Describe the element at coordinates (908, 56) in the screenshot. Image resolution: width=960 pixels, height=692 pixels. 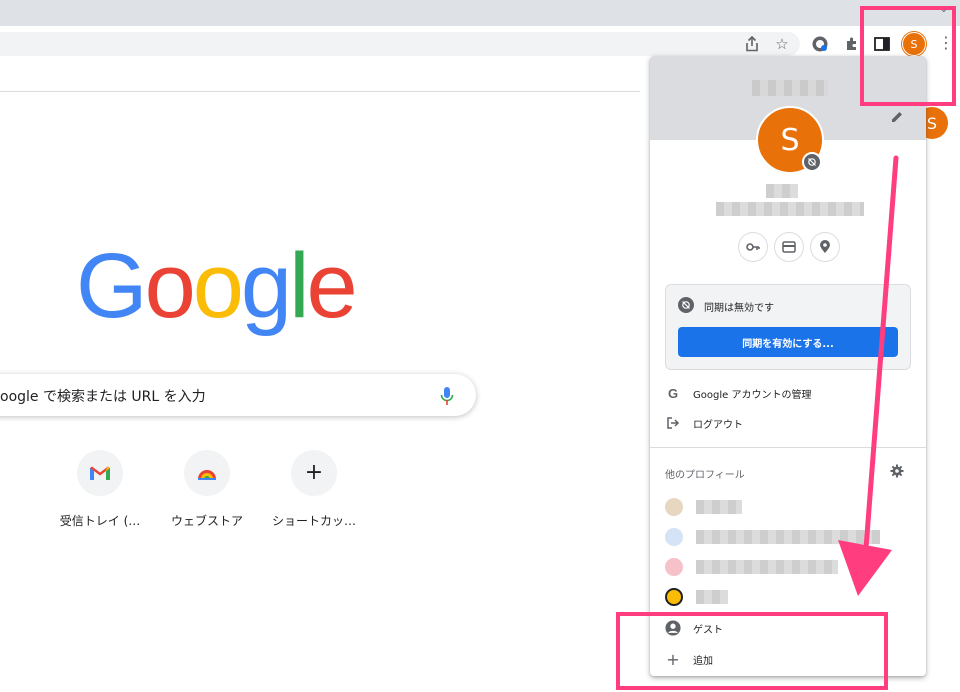
I see `highlight-box-avatar` at that location.